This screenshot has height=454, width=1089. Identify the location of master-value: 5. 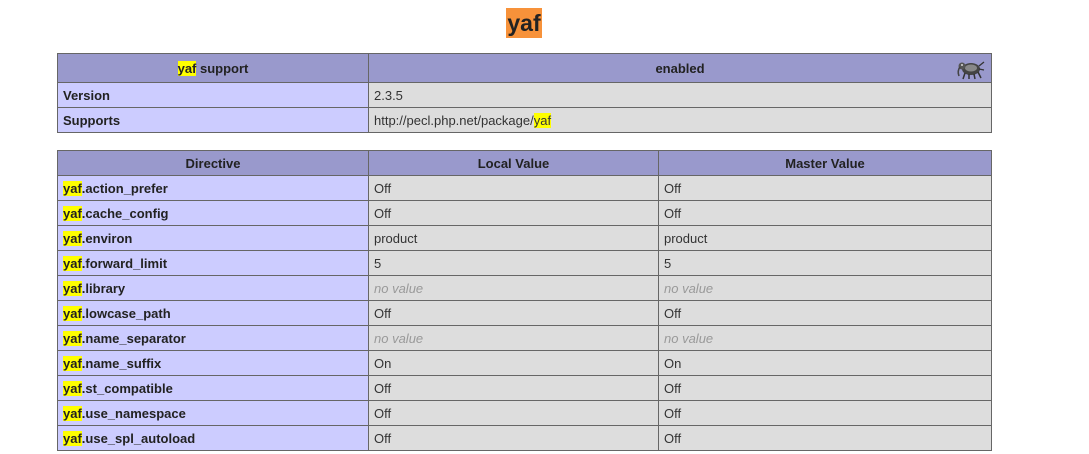
(825, 263).